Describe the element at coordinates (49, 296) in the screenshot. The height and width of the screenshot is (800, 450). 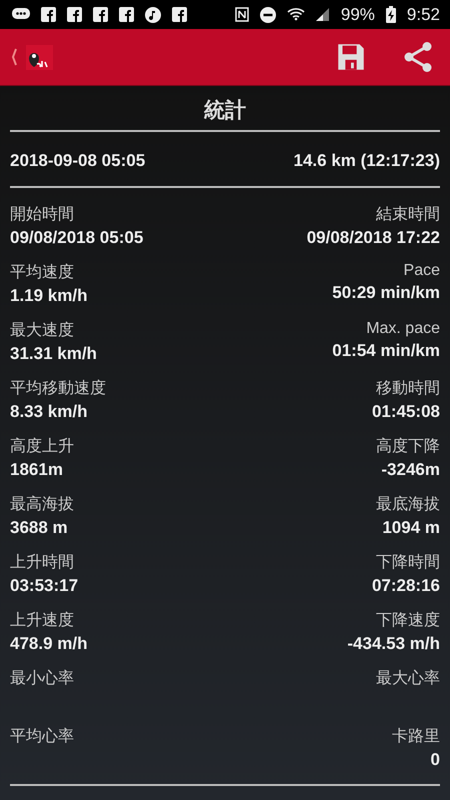
I see `stat-value: 1.19 km/h` at that location.